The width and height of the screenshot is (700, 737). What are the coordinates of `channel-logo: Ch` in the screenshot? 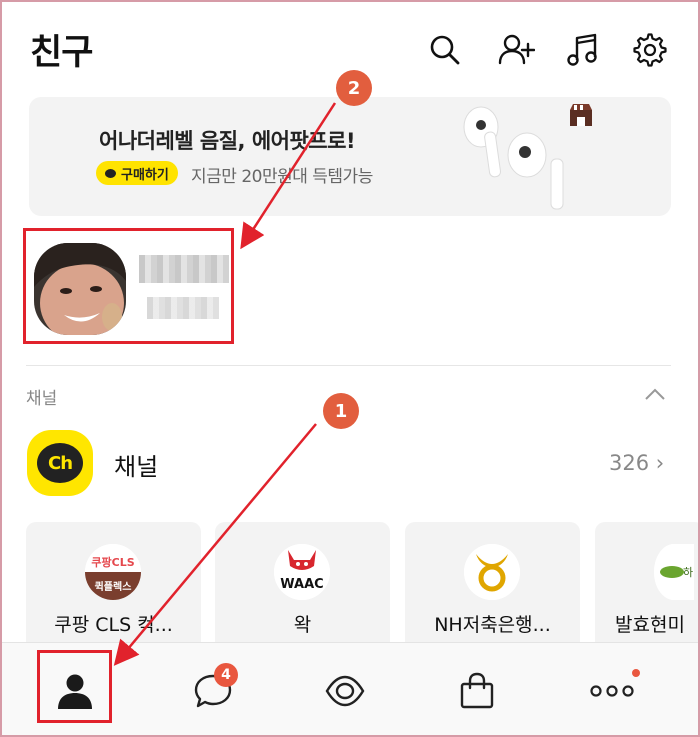 It's located at (60, 463).